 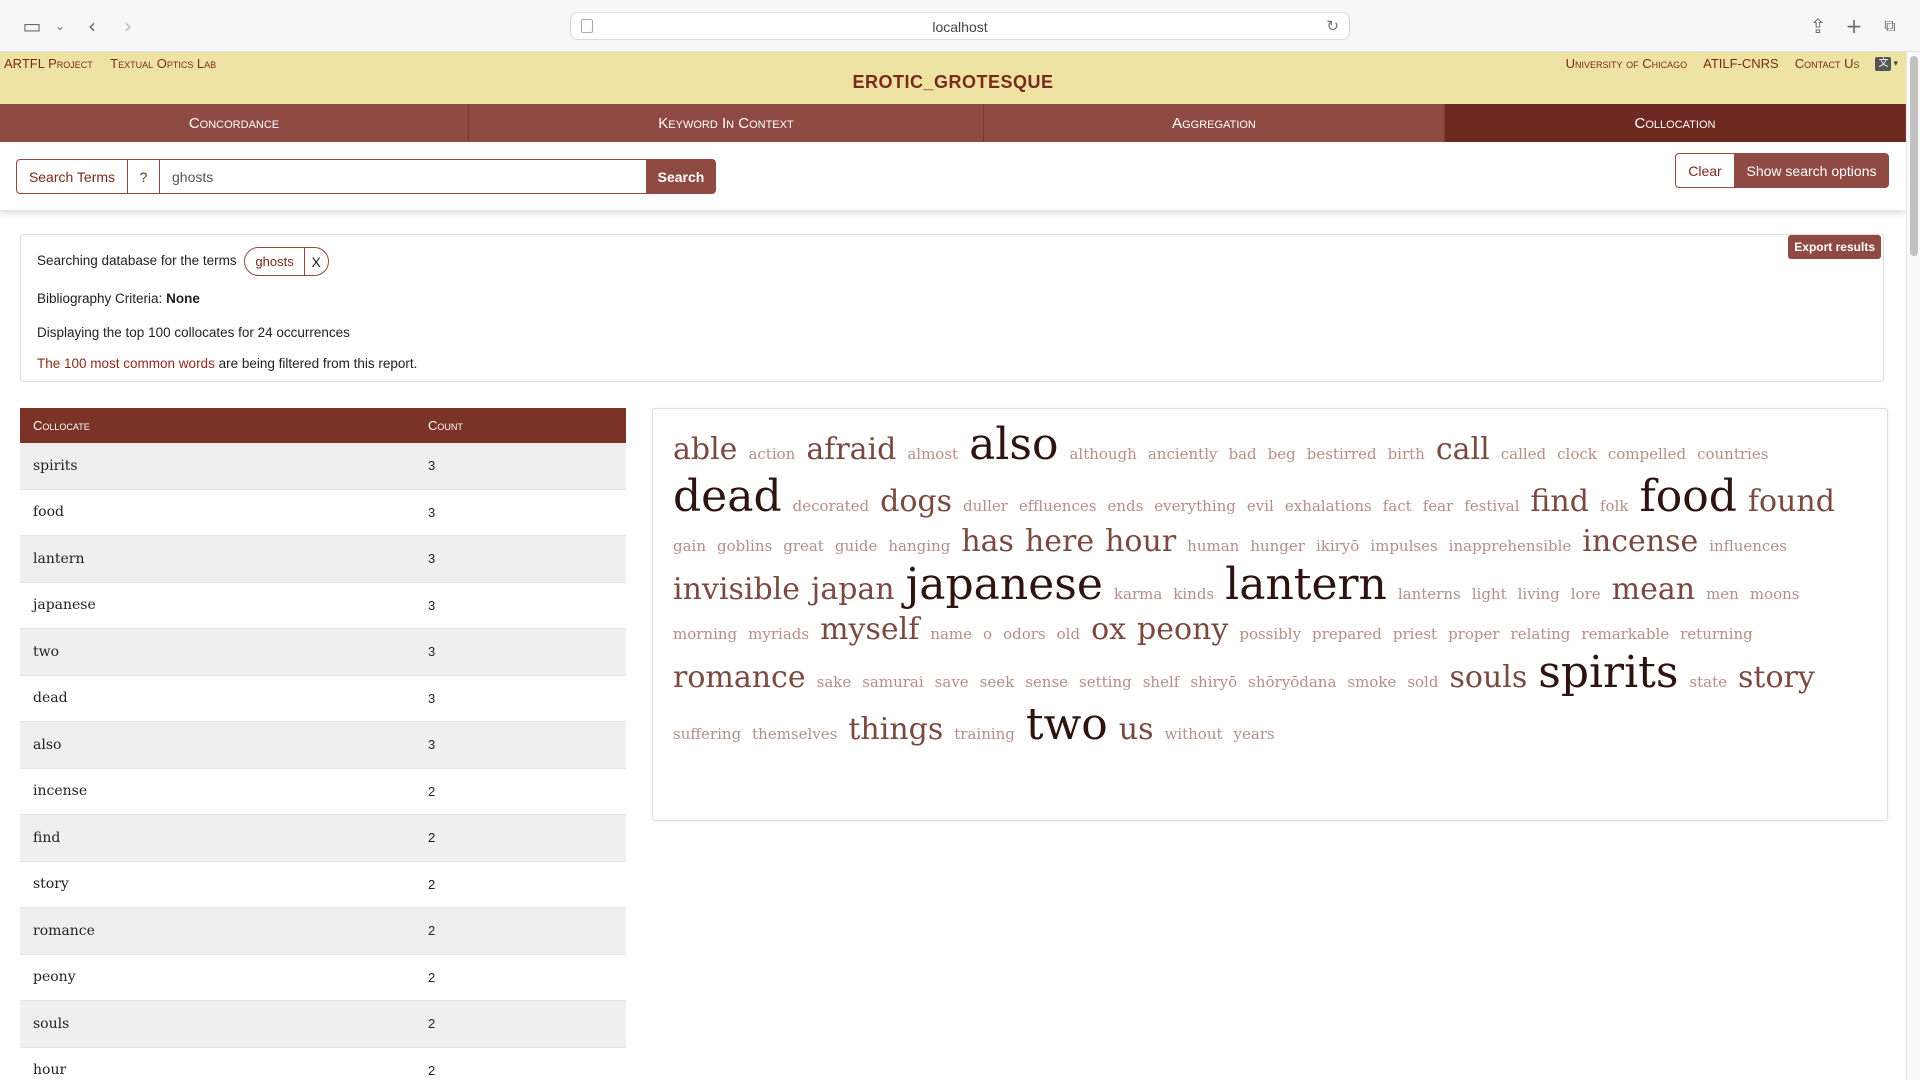 What do you see at coordinates (1488, 678) in the screenshot?
I see `cloud-word: souls` at bounding box center [1488, 678].